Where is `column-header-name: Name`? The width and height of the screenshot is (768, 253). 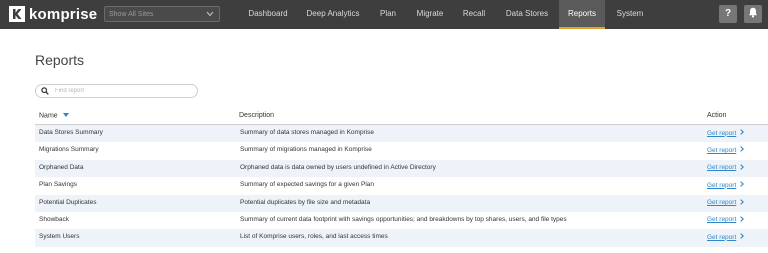 column-header-name: Name is located at coordinates (54, 115).